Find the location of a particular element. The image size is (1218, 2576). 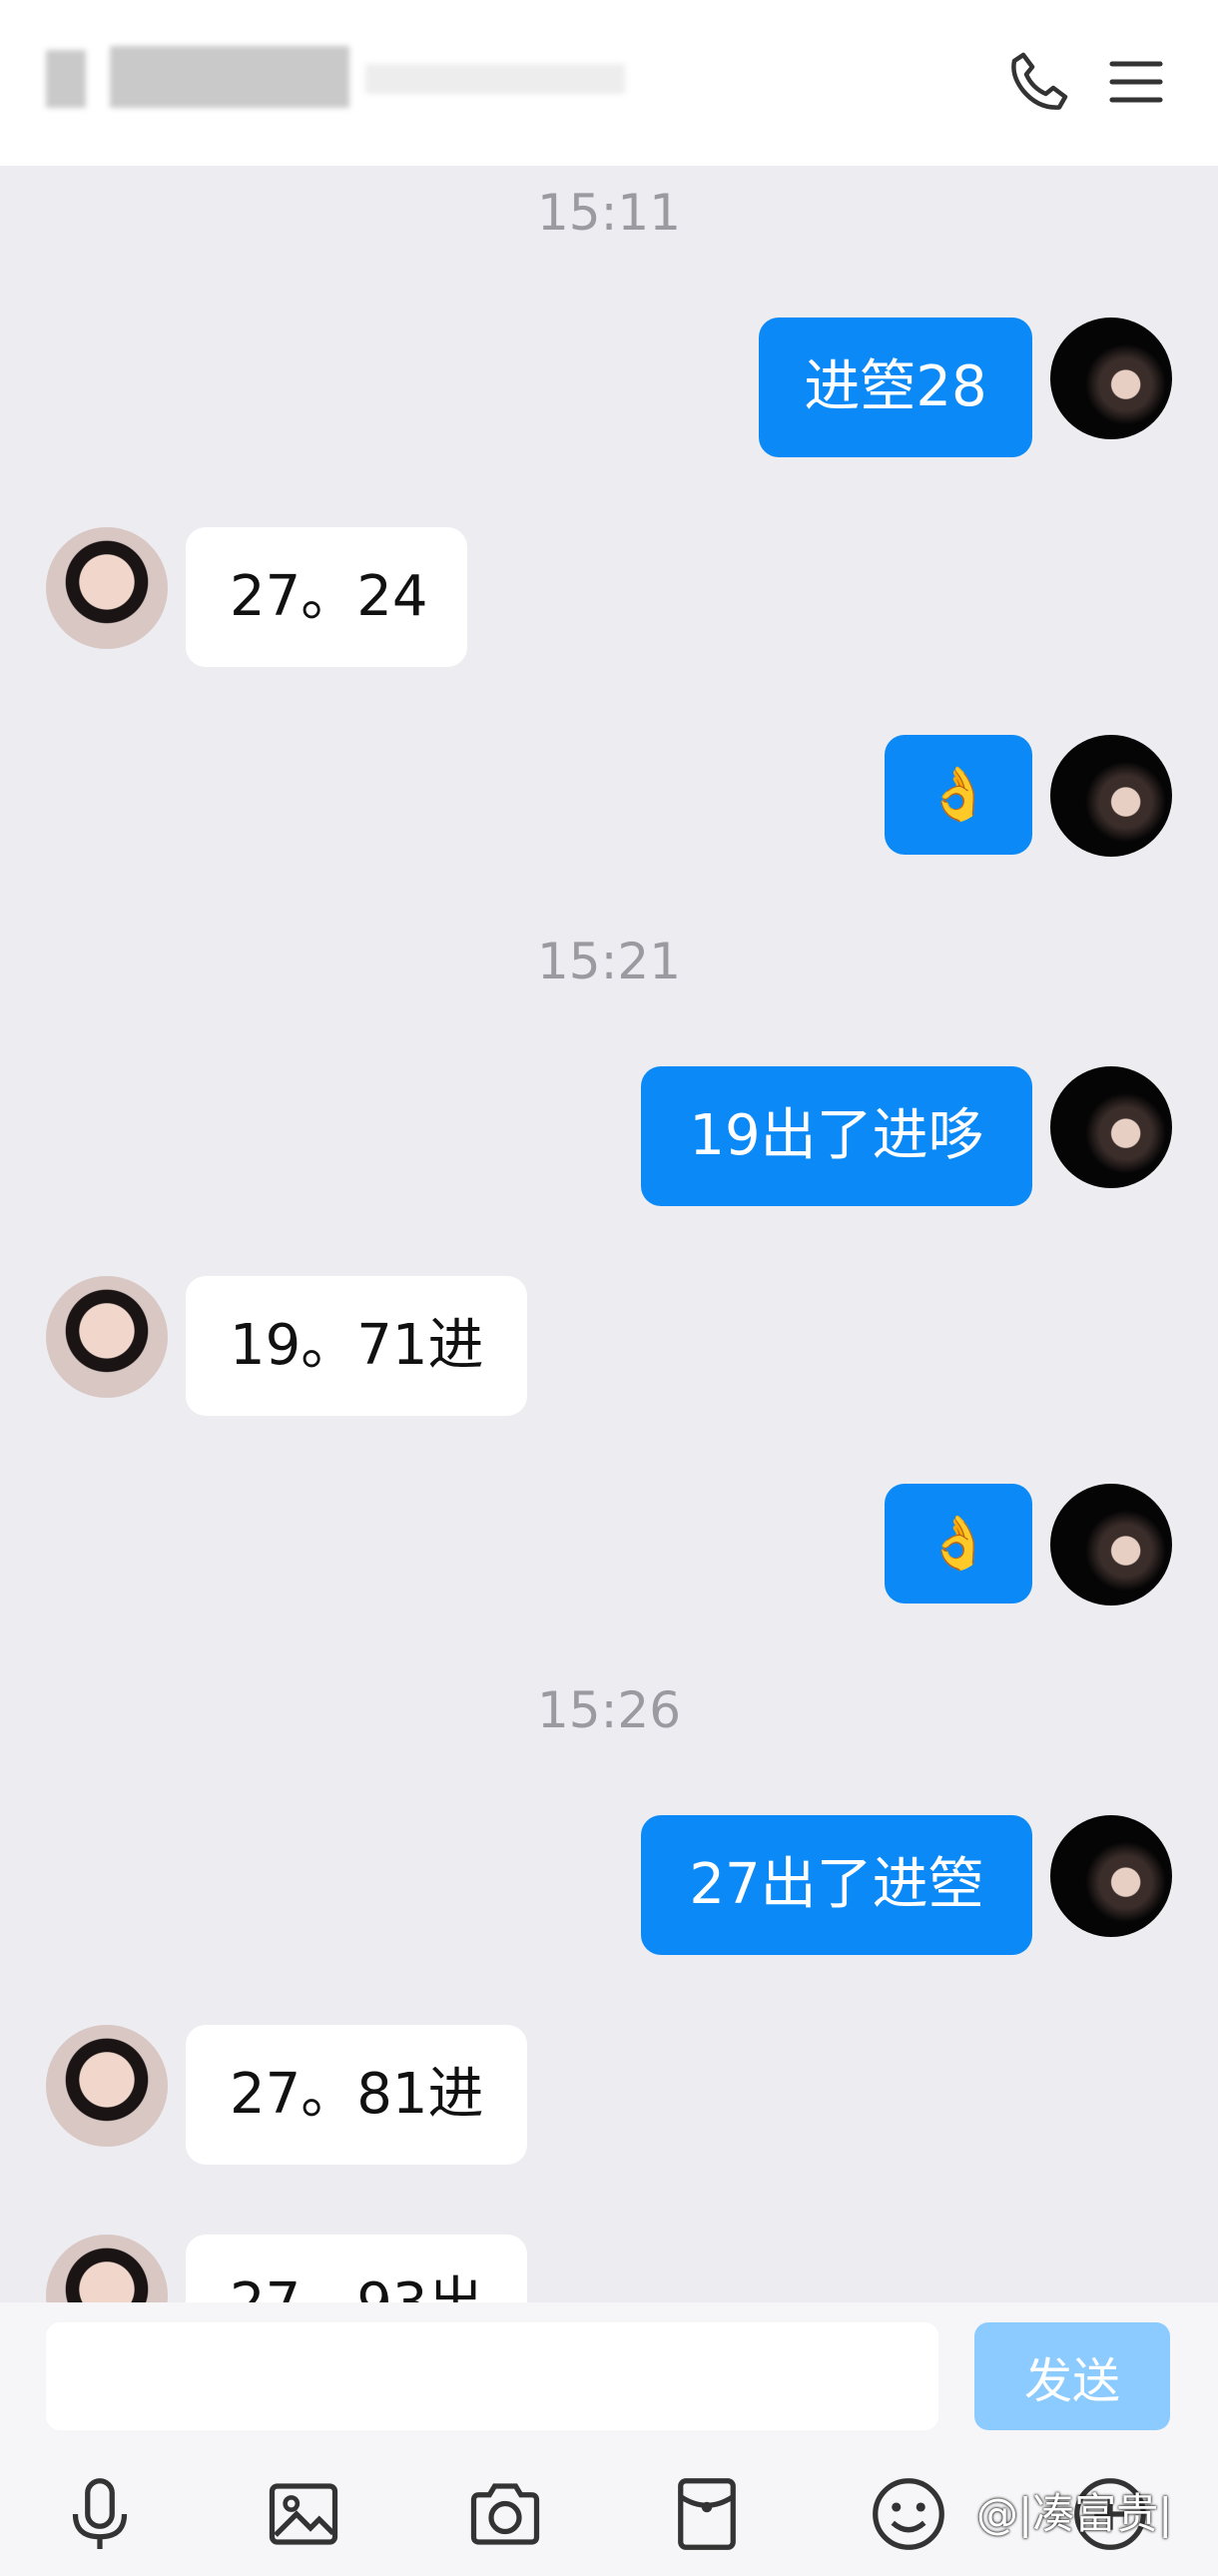

incoming-message: 27。81进 is located at coordinates (357, 2095).